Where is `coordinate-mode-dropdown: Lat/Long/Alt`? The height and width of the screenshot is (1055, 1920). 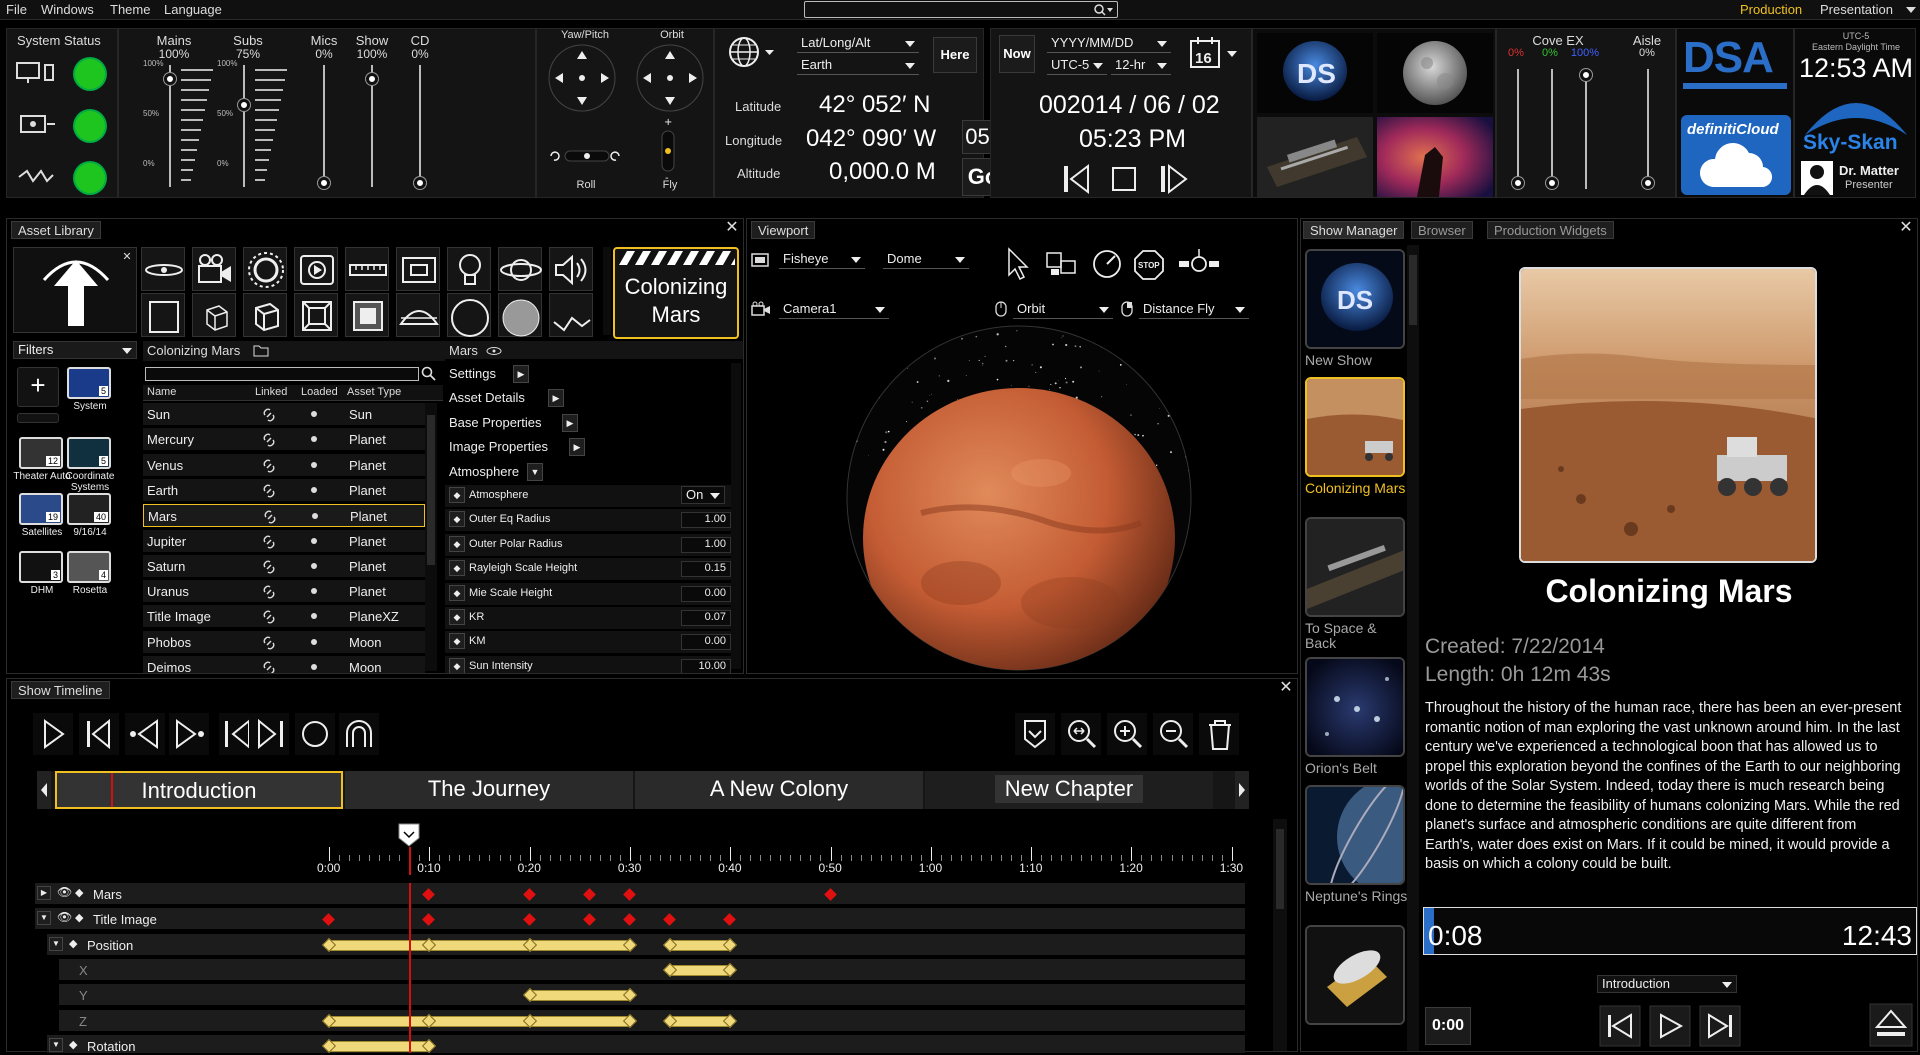 coordinate-mode-dropdown: Lat/Long/Alt is located at coordinates (858, 44).